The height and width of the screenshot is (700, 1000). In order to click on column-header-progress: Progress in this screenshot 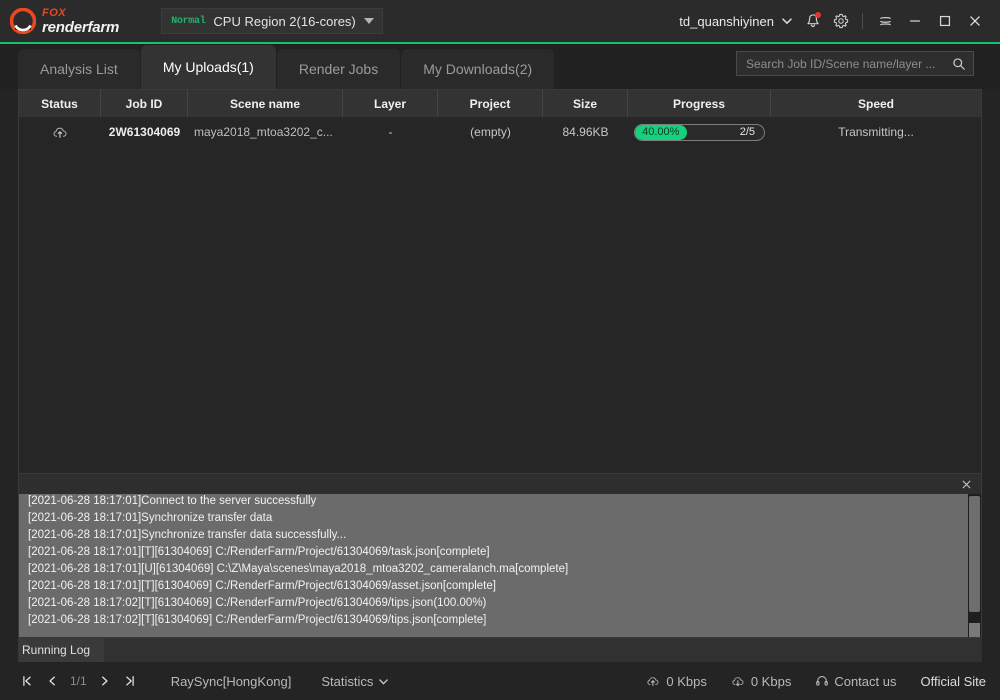, I will do `click(699, 103)`.